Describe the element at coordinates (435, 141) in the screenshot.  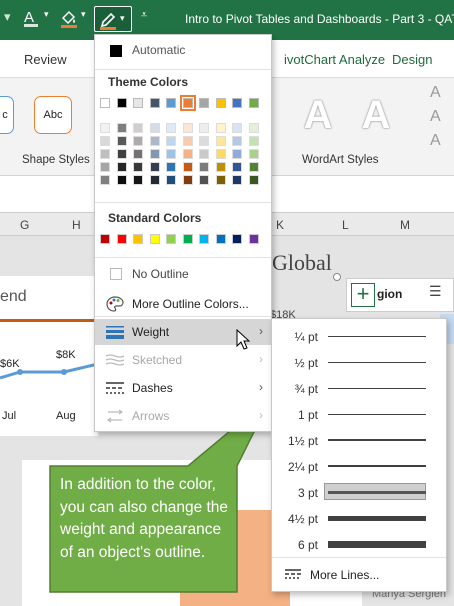
I see `text-effects-icon: A` at that location.